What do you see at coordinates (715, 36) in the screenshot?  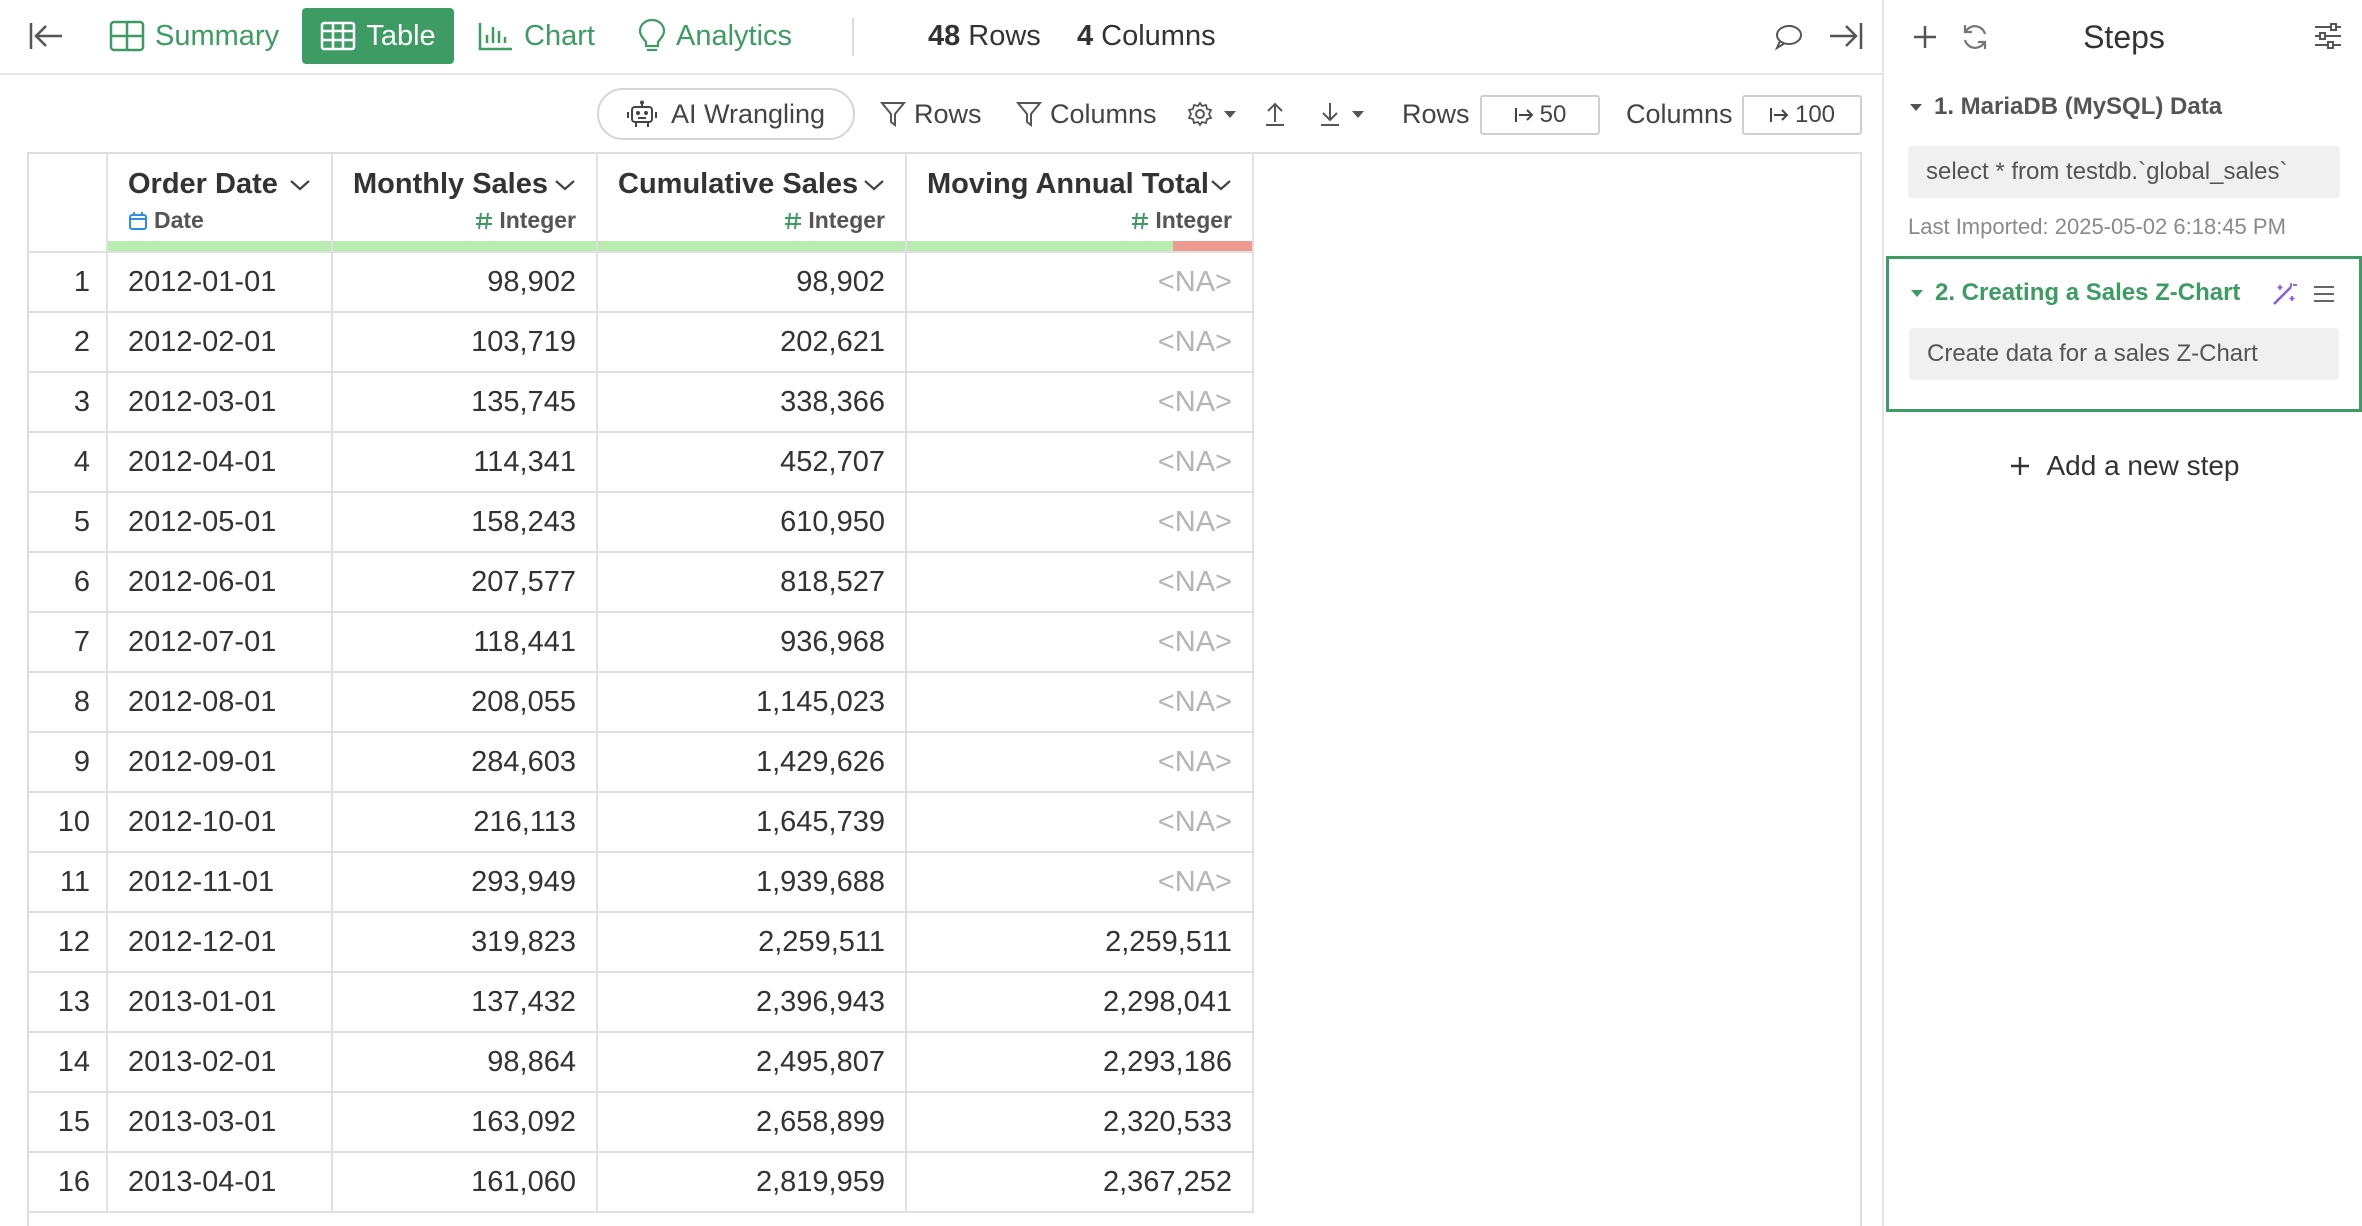 I see `tab-analytics: Analytics` at bounding box center [715, 36].